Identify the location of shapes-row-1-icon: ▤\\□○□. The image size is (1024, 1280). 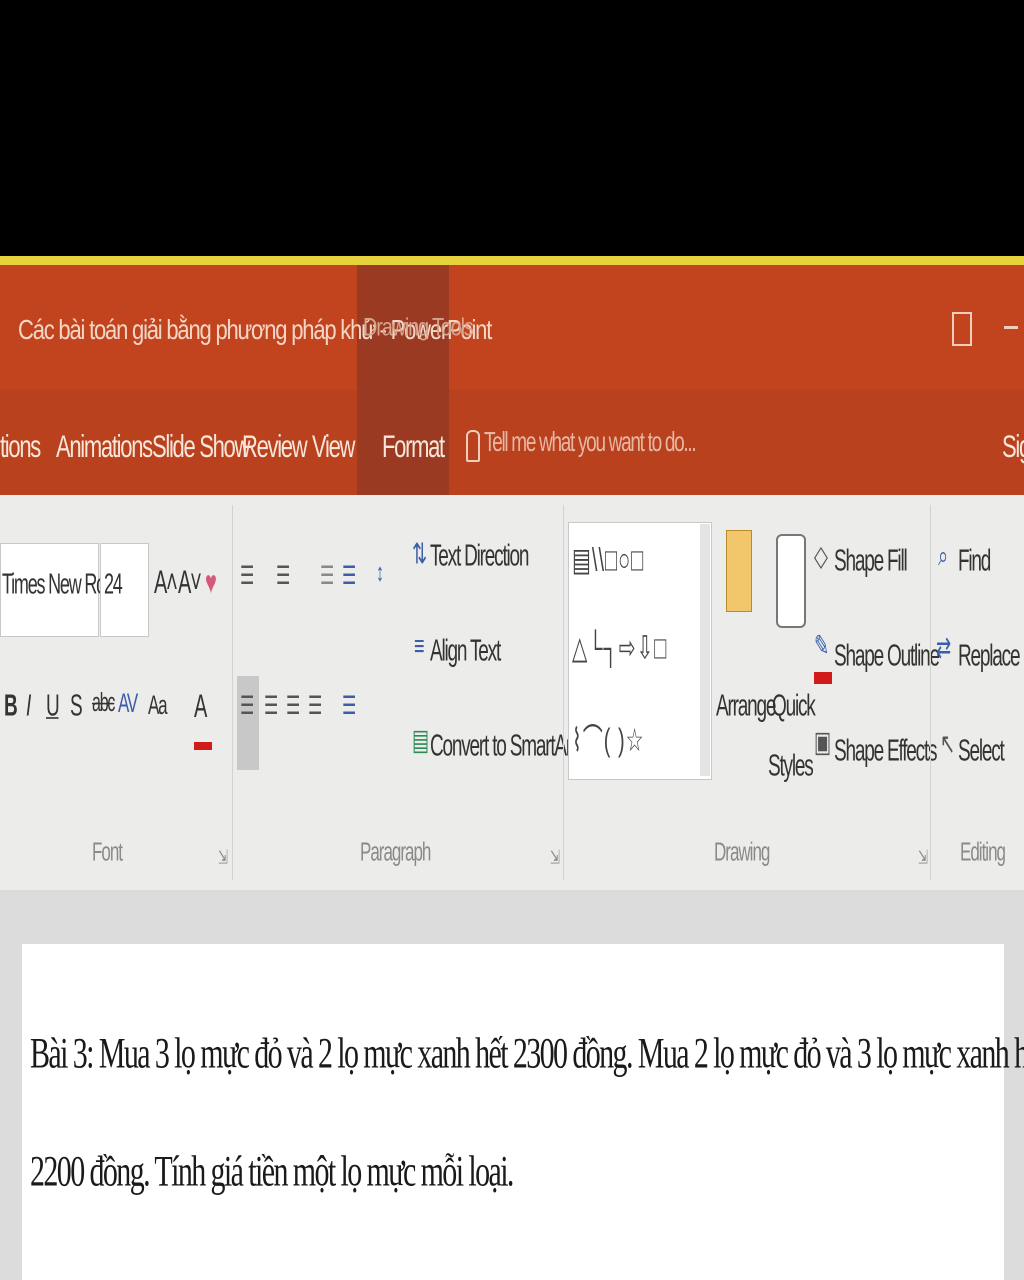
(608, 560).